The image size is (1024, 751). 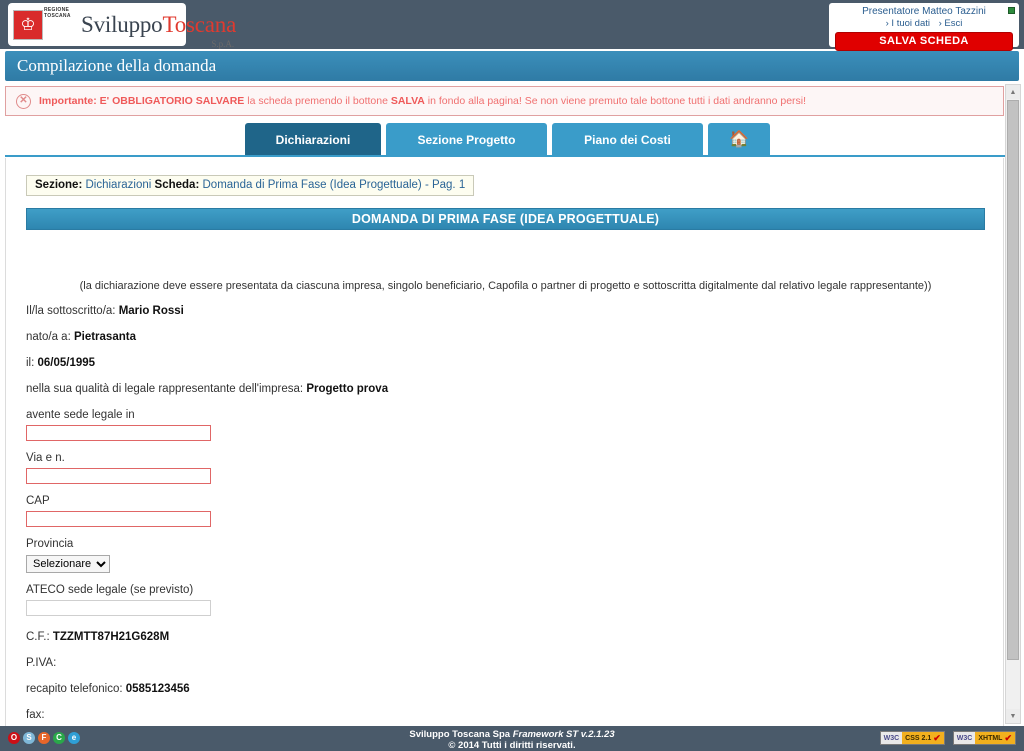 I want to click on value-cf: TZZMTT87H21G628M, so click(x=111, y=637).